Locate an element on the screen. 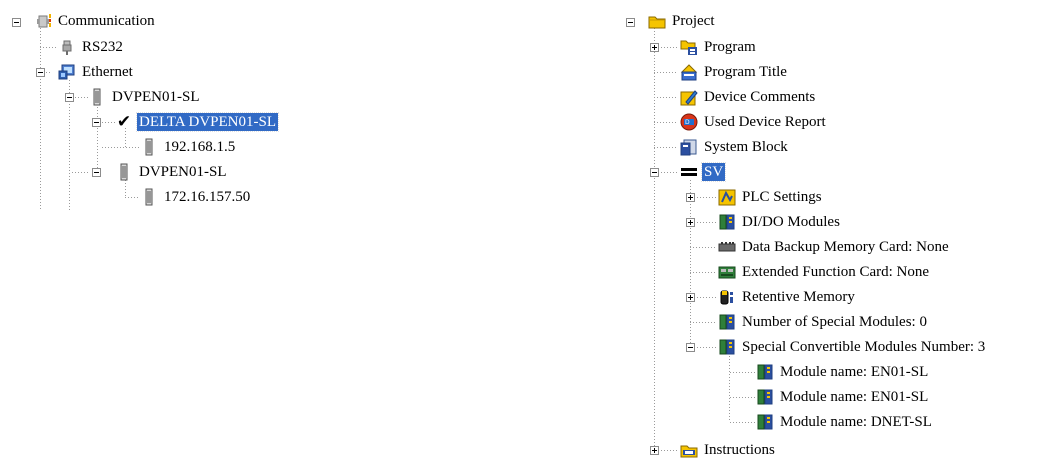 The height and width of the screenshot is (462, 1046). plug-icon is located at coordinates (67, 47).